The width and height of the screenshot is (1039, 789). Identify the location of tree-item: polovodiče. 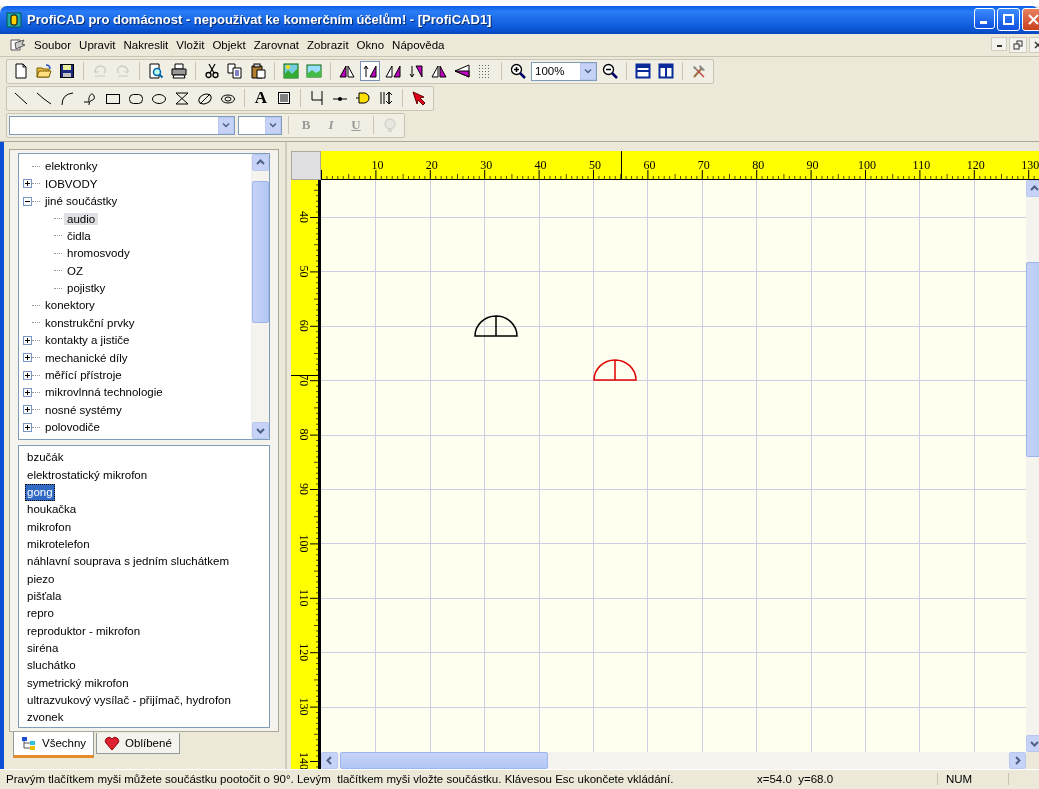
(72, 427).